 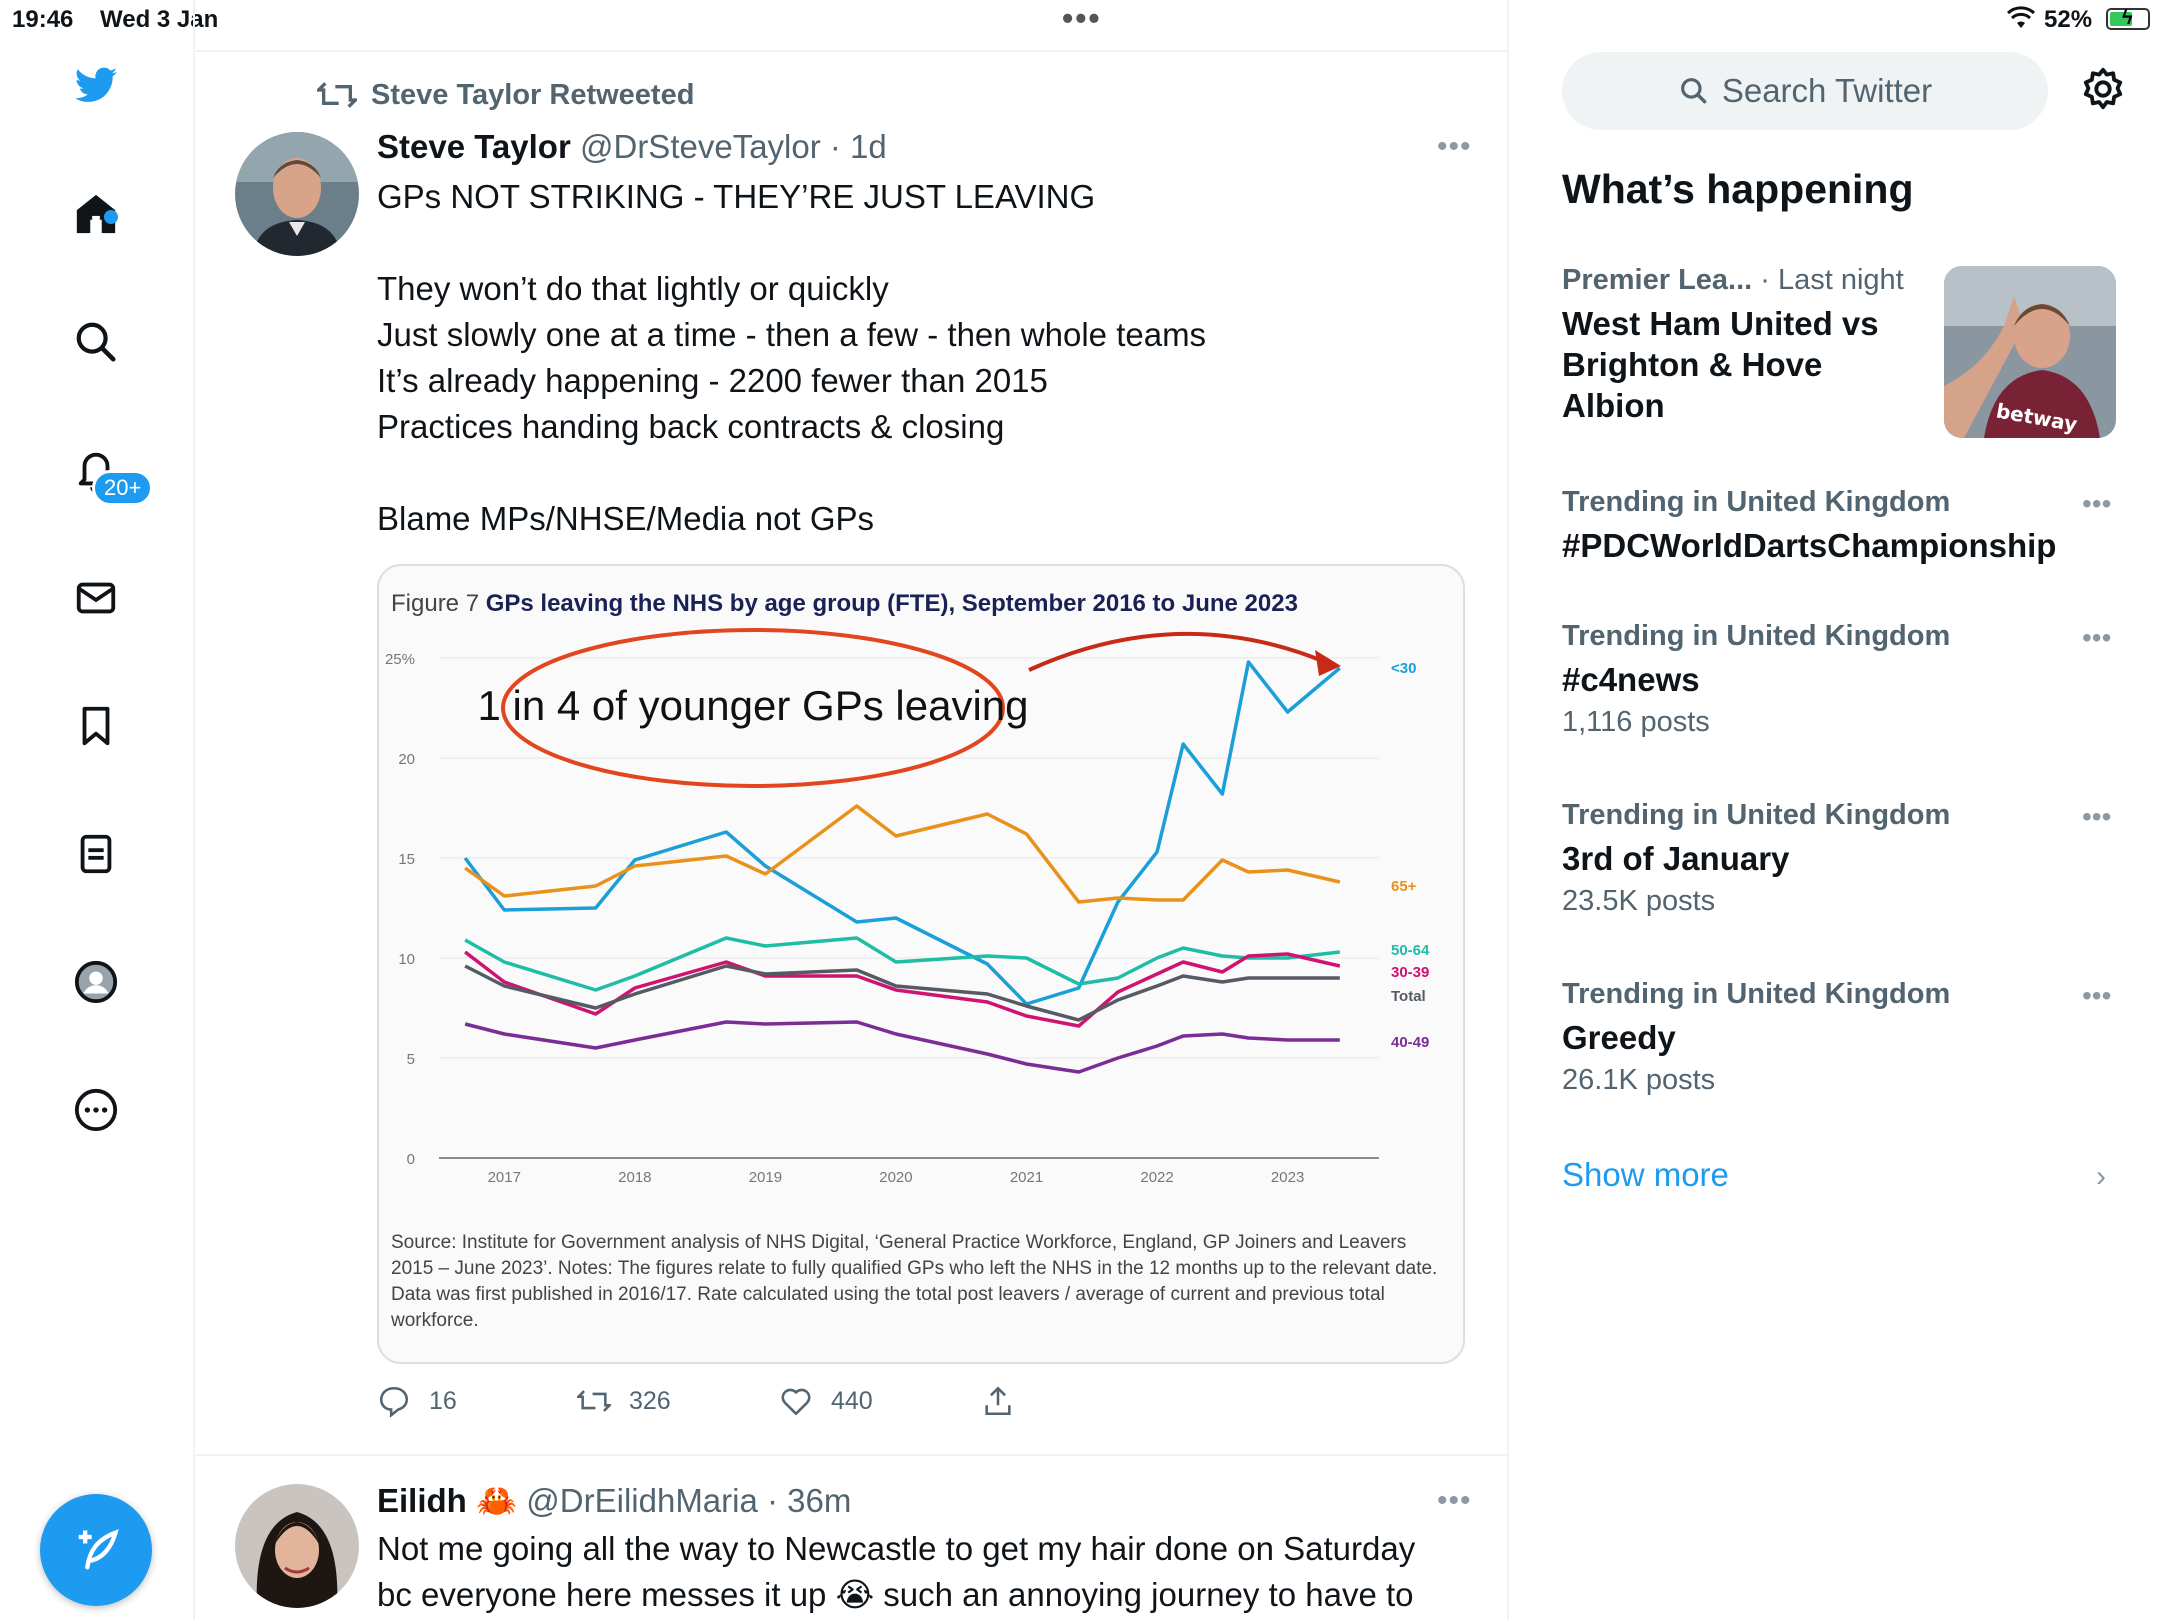 What do you see at coordinates (504, 1177) in the screenshot?
I see `x-tick-label: 2017` at bounding box center [504, 1177].